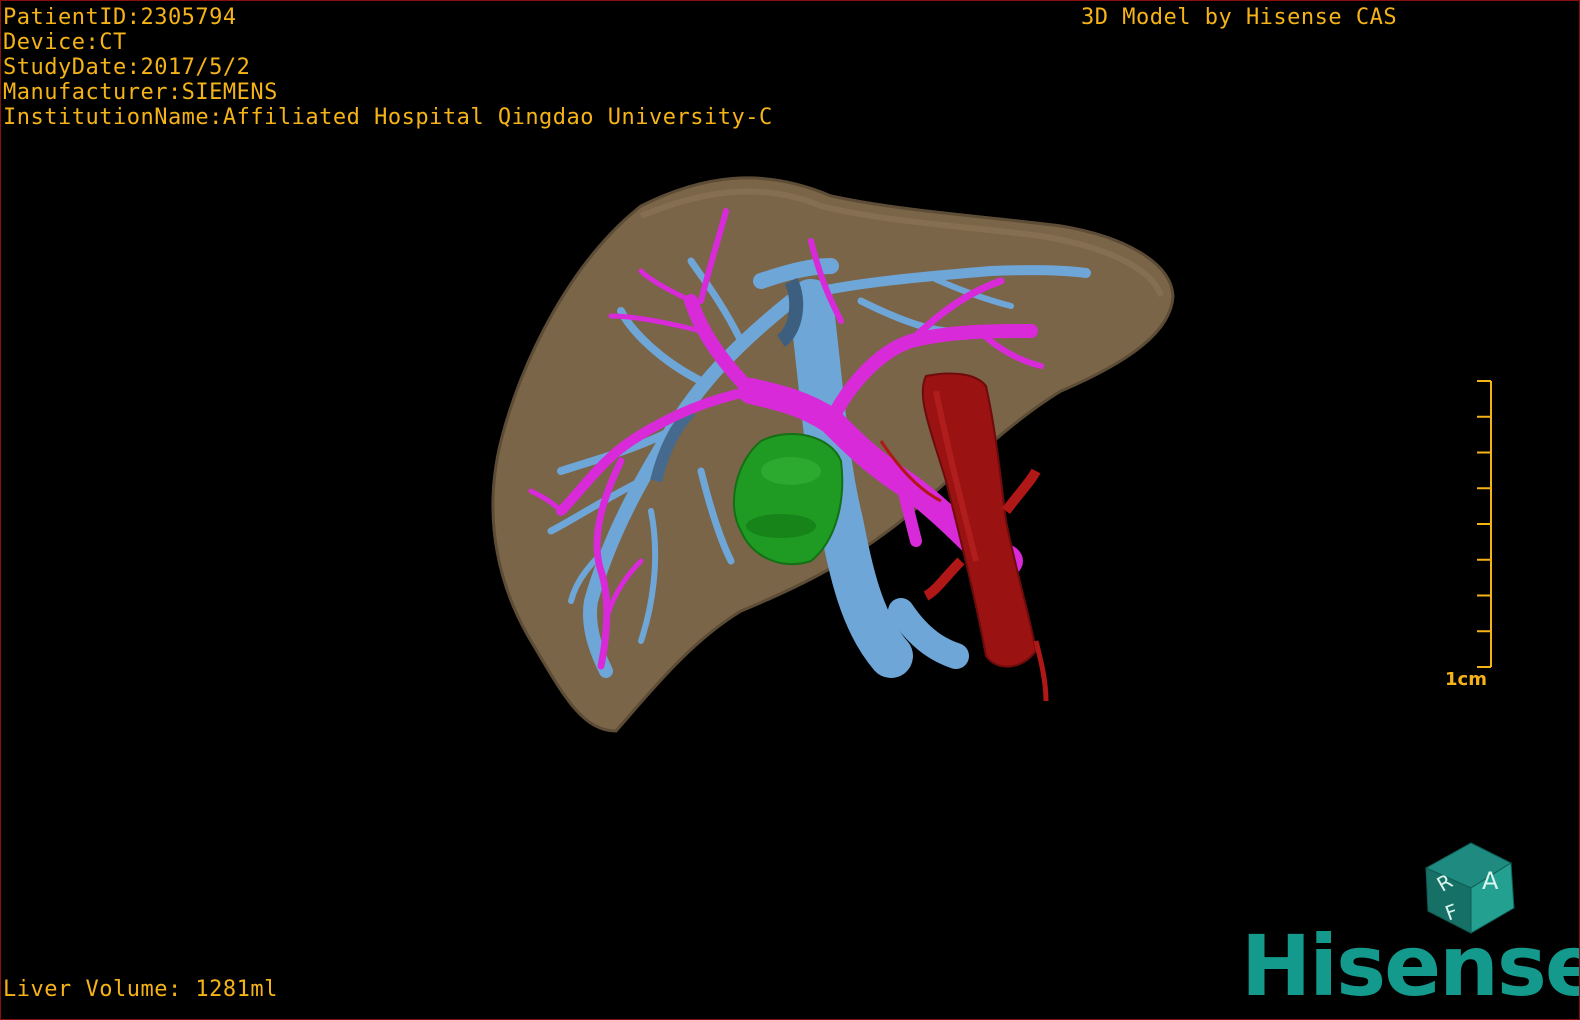 The image size is (1580, 1020). Describe the element at coordinates (1239, 17) in the screenshot. I see `model-credit-label: 3D Model by Hisense CAS` at that location.